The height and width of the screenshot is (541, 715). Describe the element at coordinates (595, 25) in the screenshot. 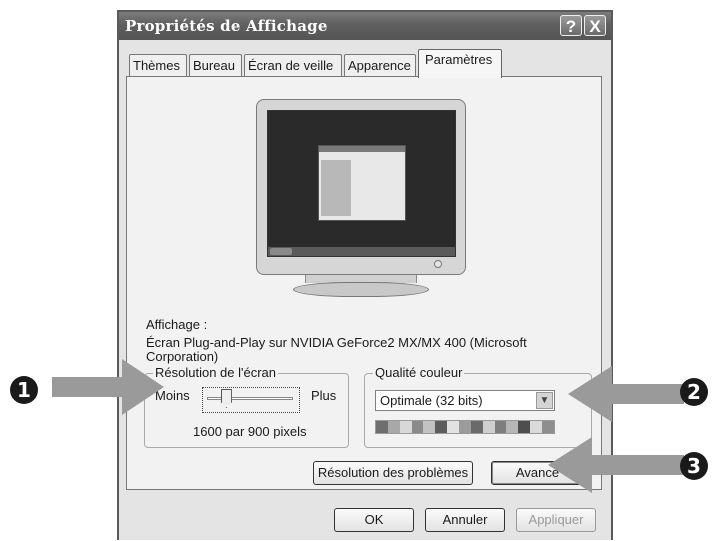

I see `close-button: X` at that location.